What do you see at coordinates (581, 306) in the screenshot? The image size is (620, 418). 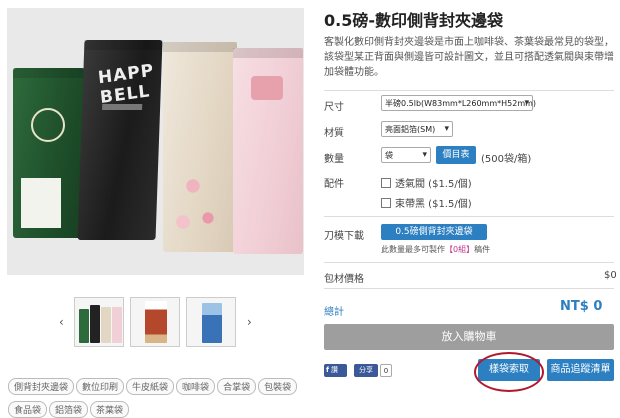 I see `total-value: NT$ 0` at bounding box center [581, 306].